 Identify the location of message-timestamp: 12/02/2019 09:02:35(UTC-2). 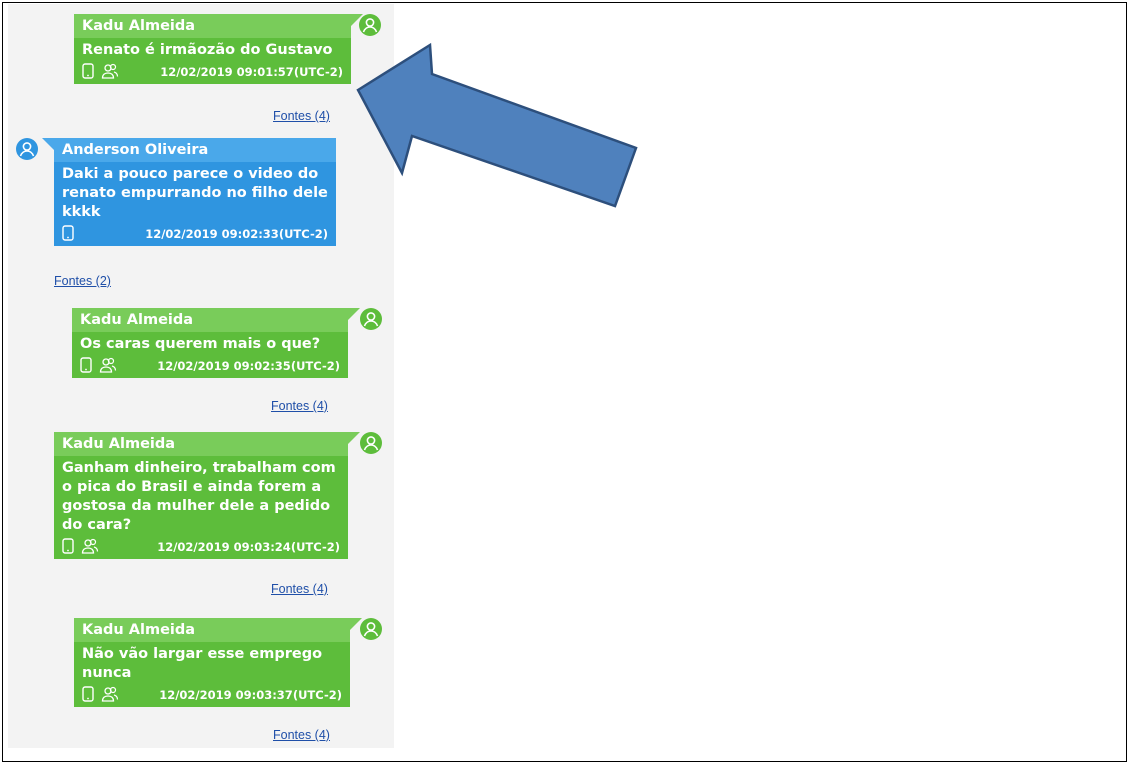
(248, 366).